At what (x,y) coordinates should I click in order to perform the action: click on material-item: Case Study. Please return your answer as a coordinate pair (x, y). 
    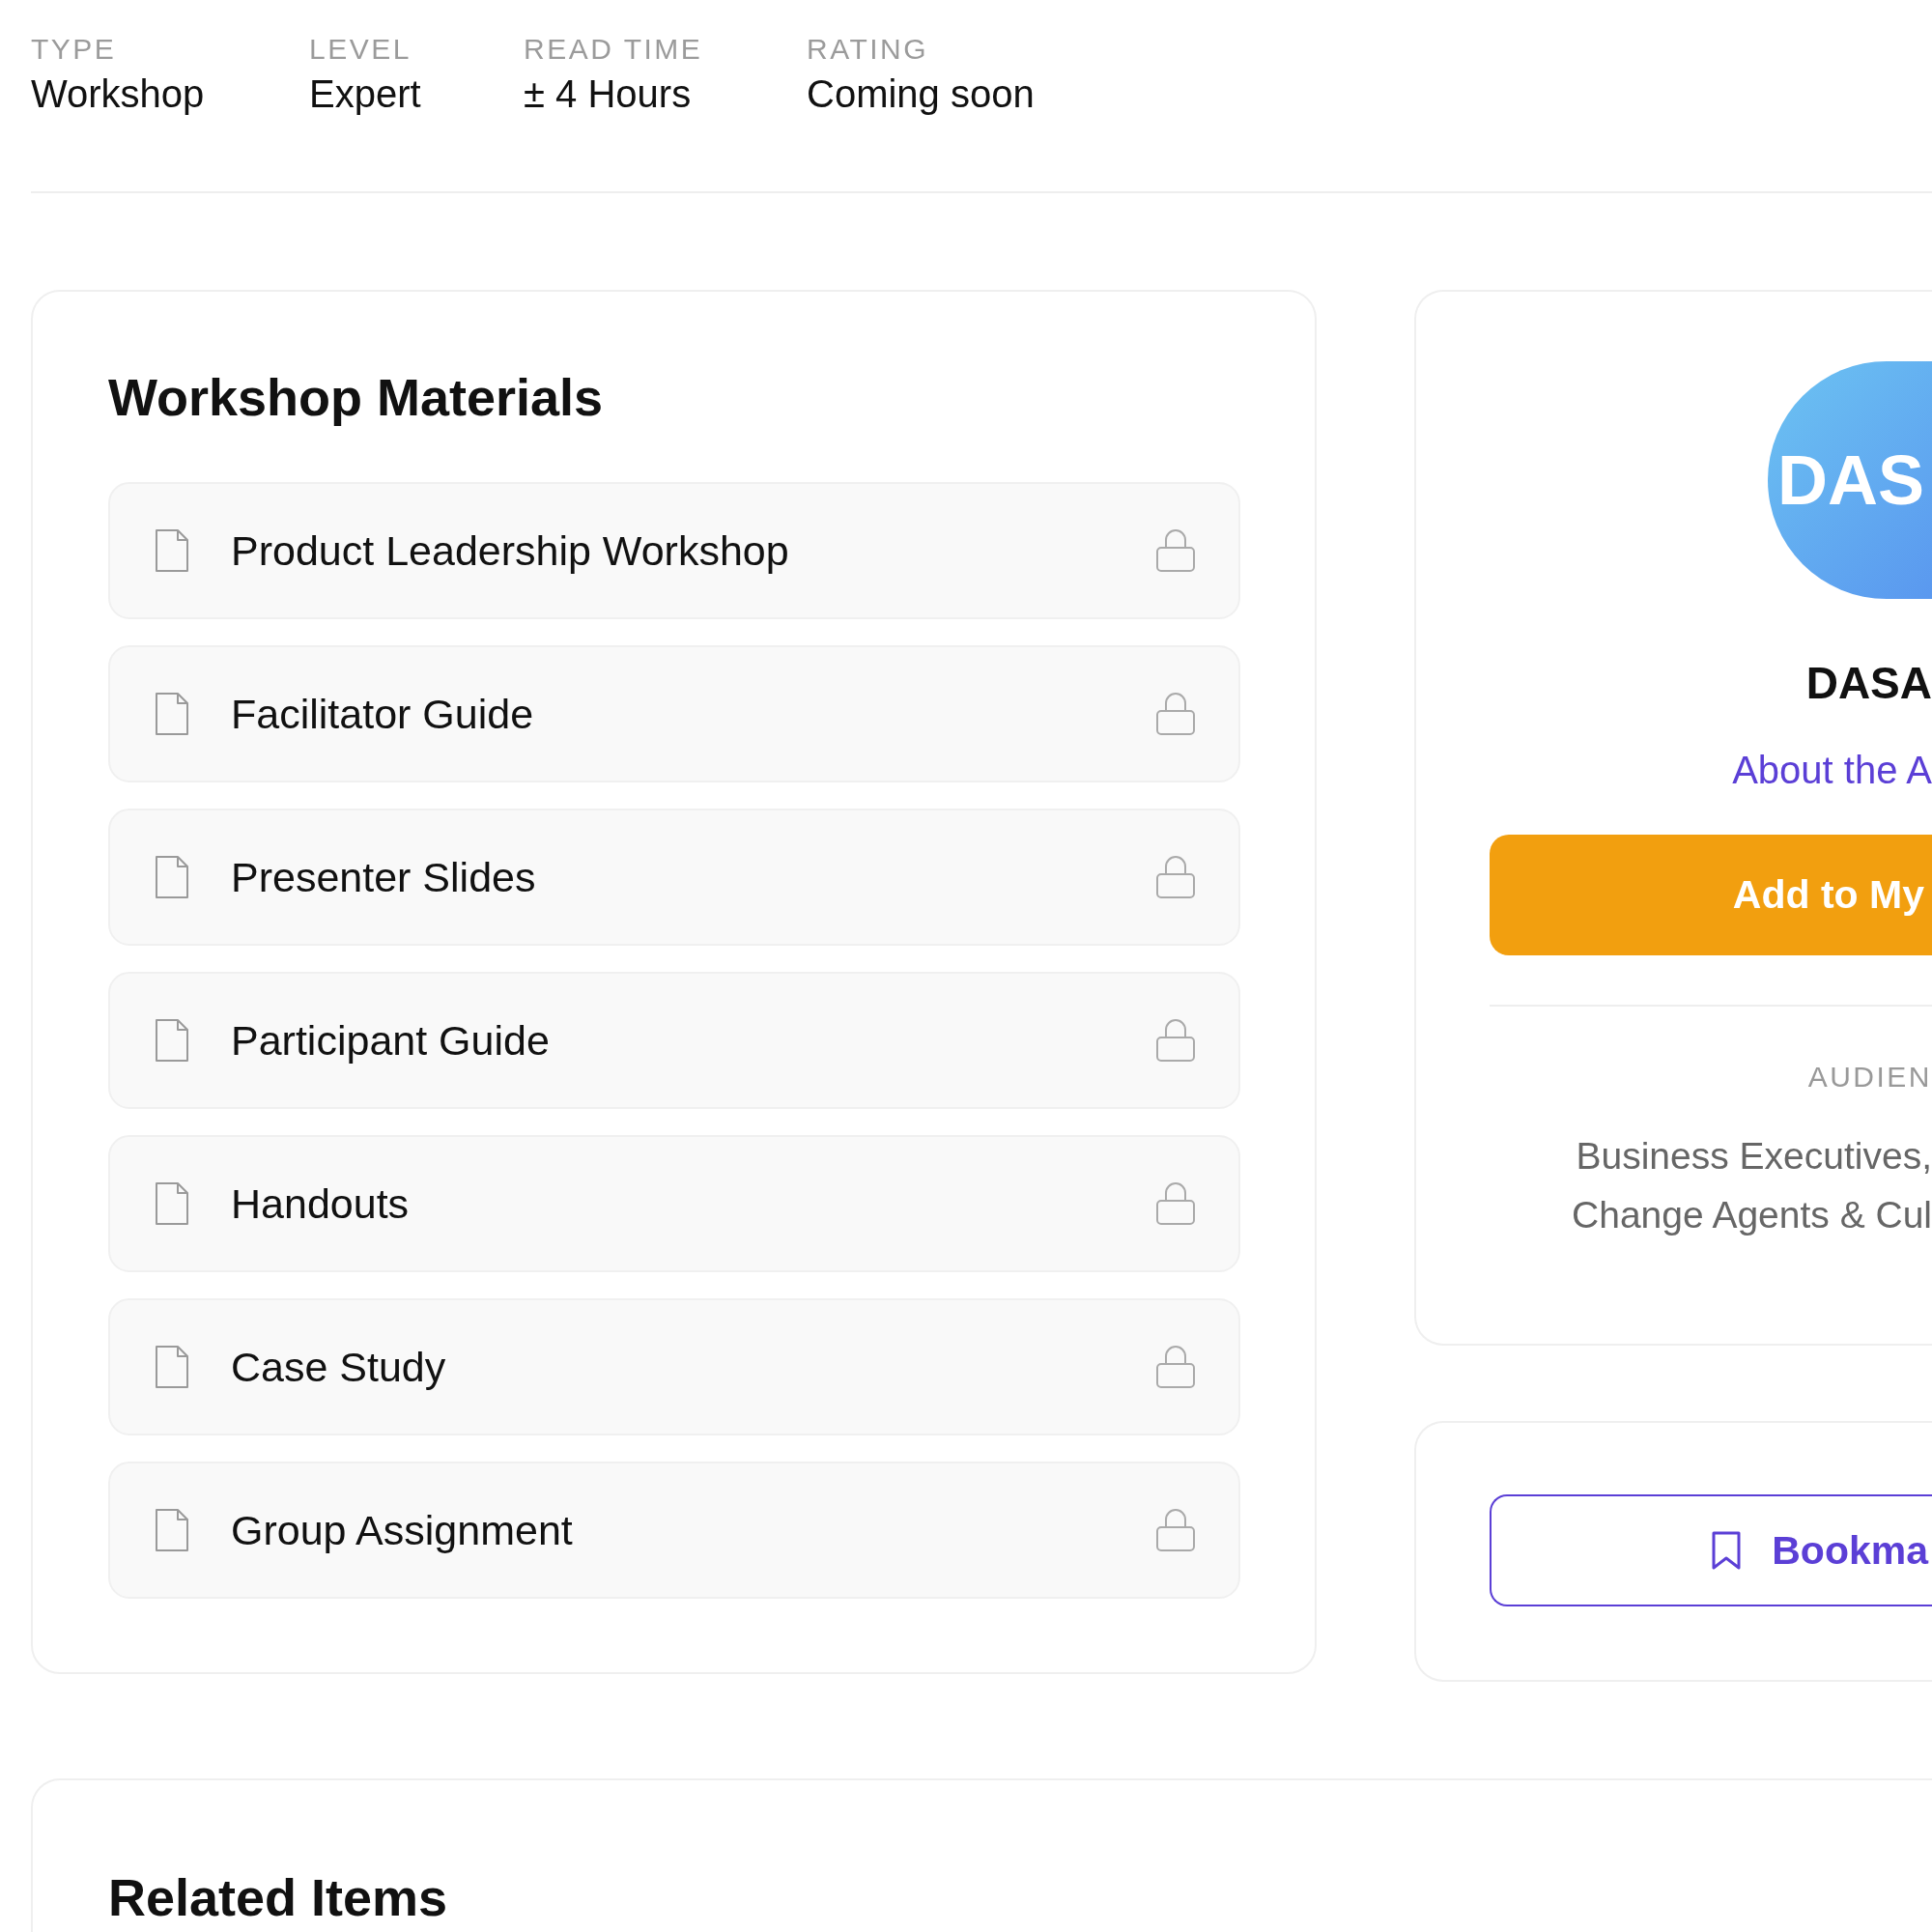
    Looking at the image, I should click on (674, 1366).